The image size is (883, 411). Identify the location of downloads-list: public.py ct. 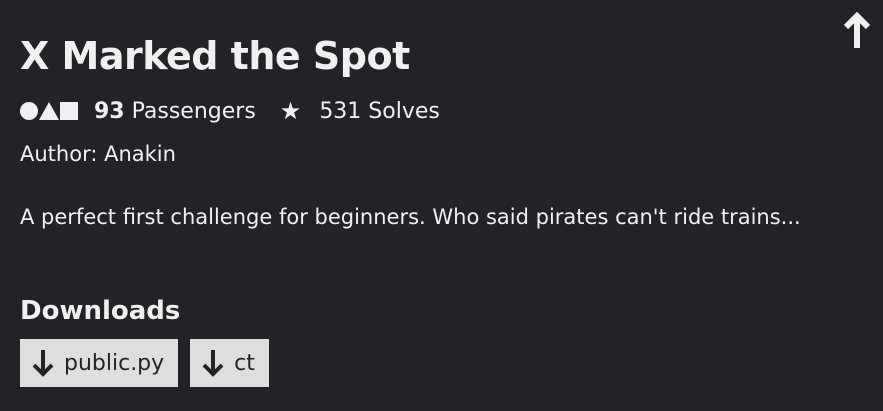
(144, 363).